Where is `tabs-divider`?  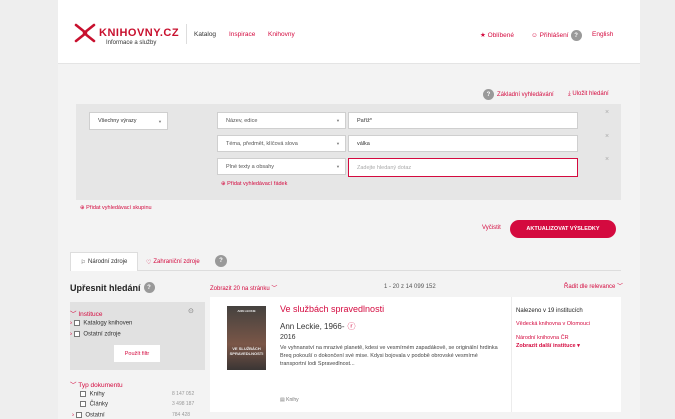 tabs-divider is located at coordinates (345, 270).